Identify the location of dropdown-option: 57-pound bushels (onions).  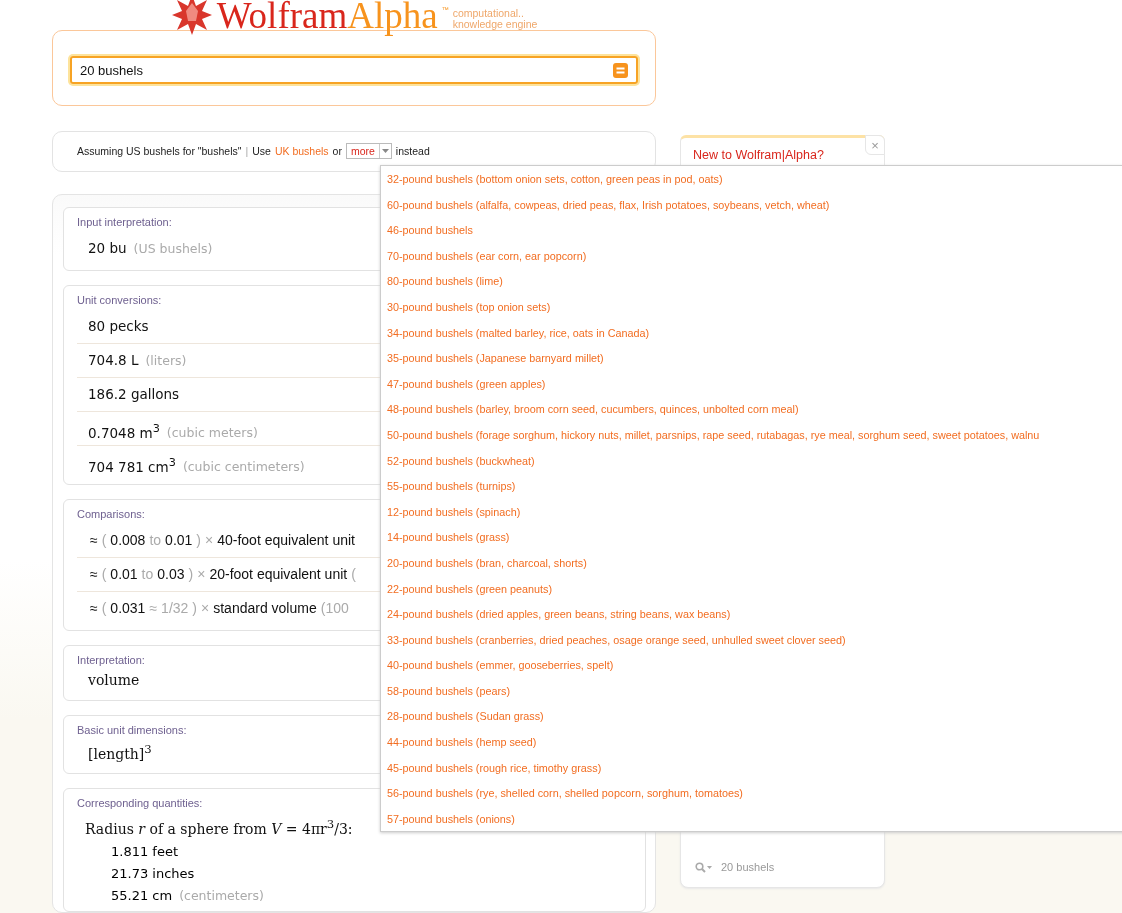
(751, 819).